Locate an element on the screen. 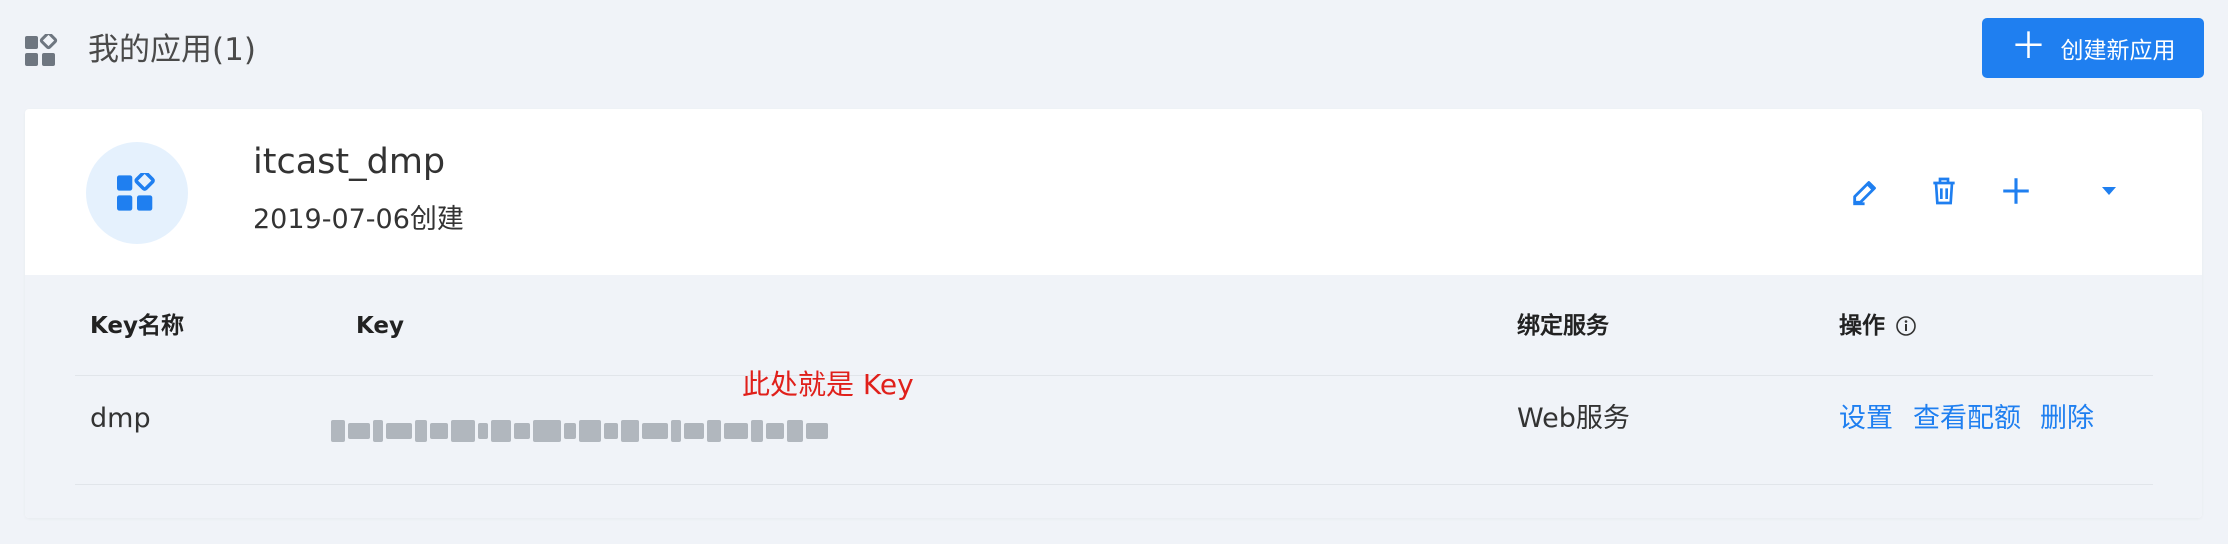 This screenshot has height=544, width=2228. settings-link: 设置 is located at coordinates (1866, 419).